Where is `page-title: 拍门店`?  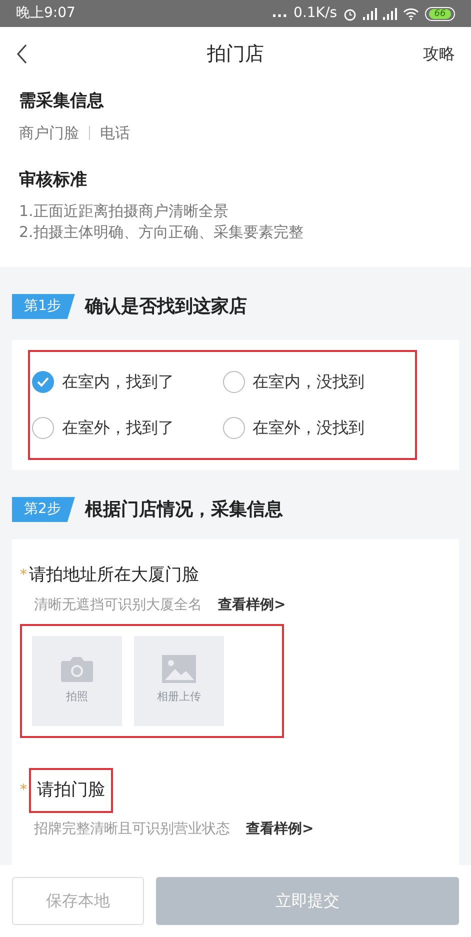 page-title: 拍门店 is located at coordinates (235, 54).